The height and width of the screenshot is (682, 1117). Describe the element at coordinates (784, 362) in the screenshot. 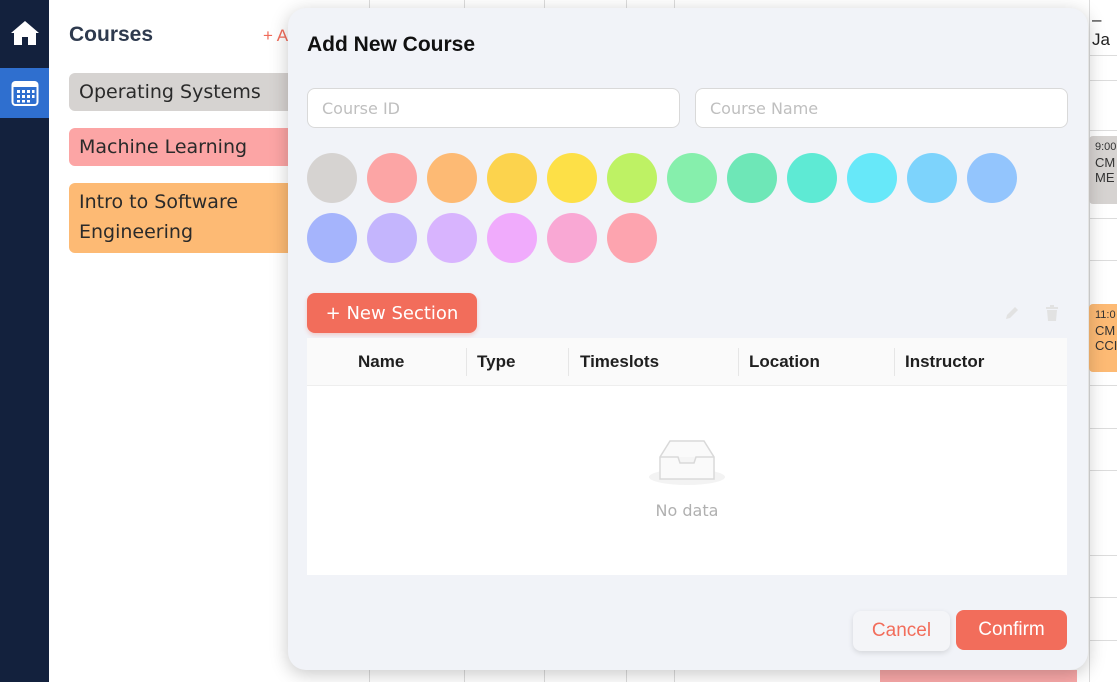

I see `column-header-location: Location` at that location.